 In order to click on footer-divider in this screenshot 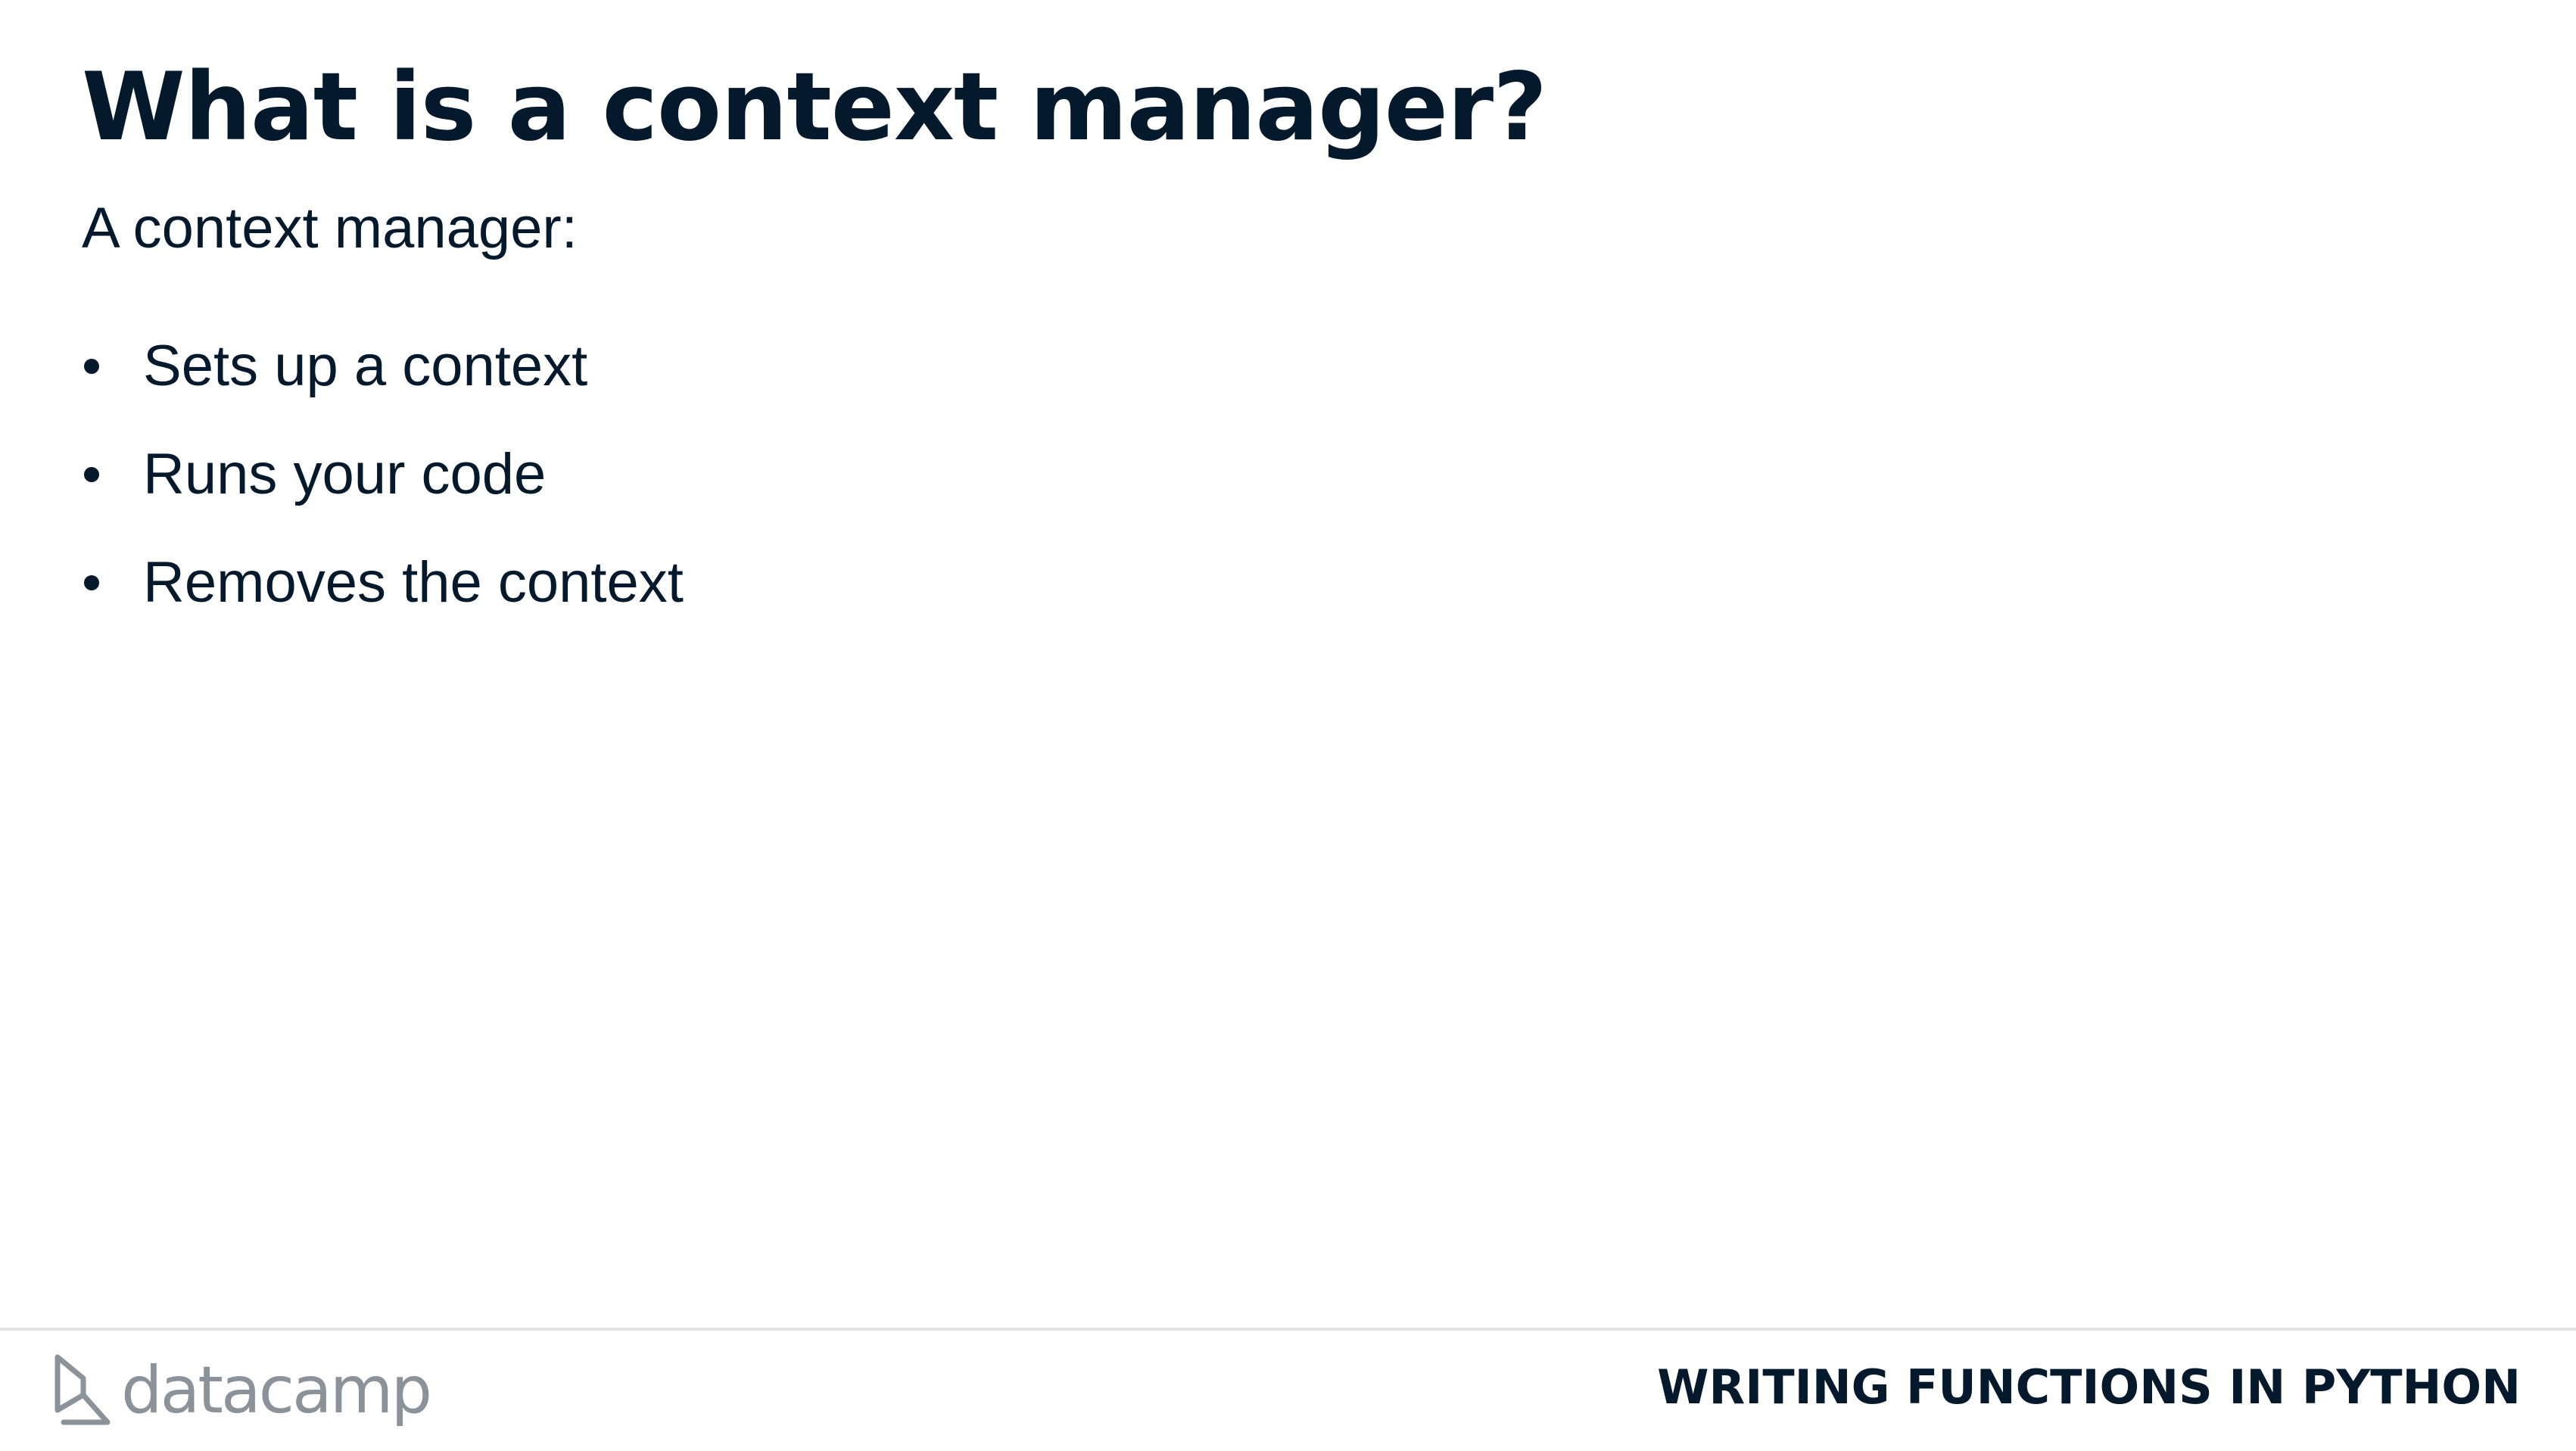, I will do `click(1288, 1329)`.